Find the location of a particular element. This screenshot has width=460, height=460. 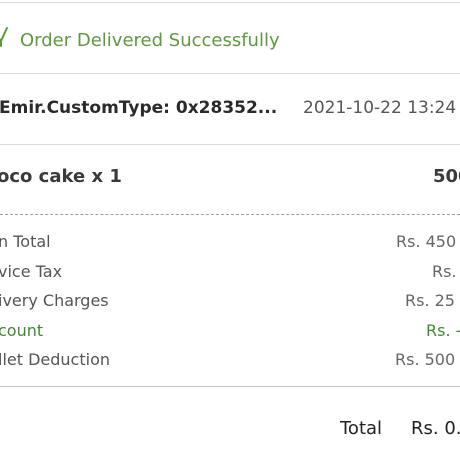

charge-value: Rs. 500 is located at coordinates (425, 359).